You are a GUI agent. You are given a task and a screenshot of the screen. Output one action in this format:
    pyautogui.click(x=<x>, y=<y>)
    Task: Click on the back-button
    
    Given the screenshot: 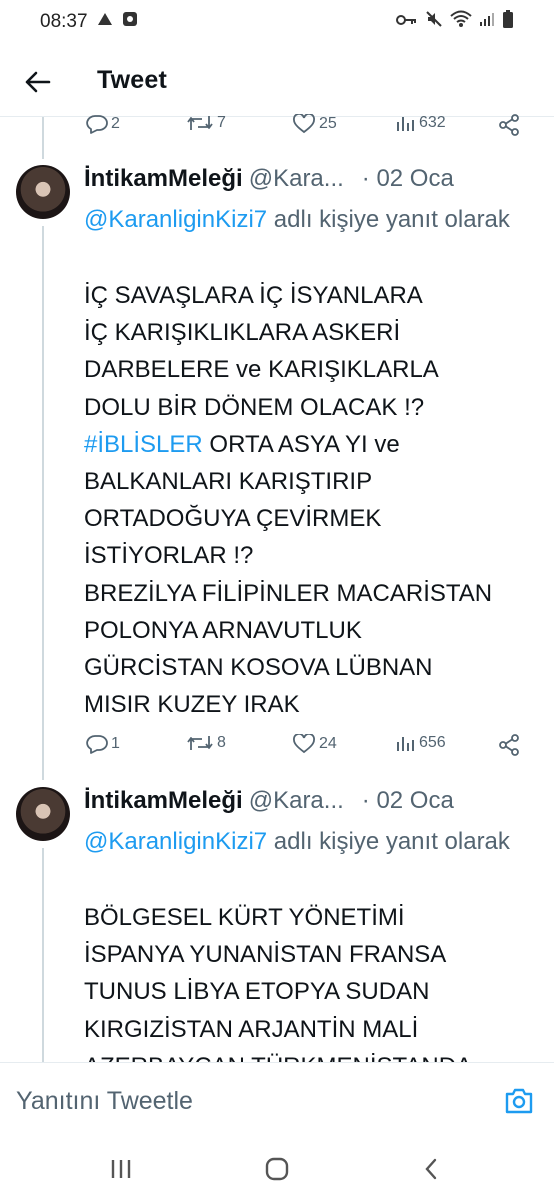 What is the action you would take?
    pyautogui.click(x=38, y=82)
    